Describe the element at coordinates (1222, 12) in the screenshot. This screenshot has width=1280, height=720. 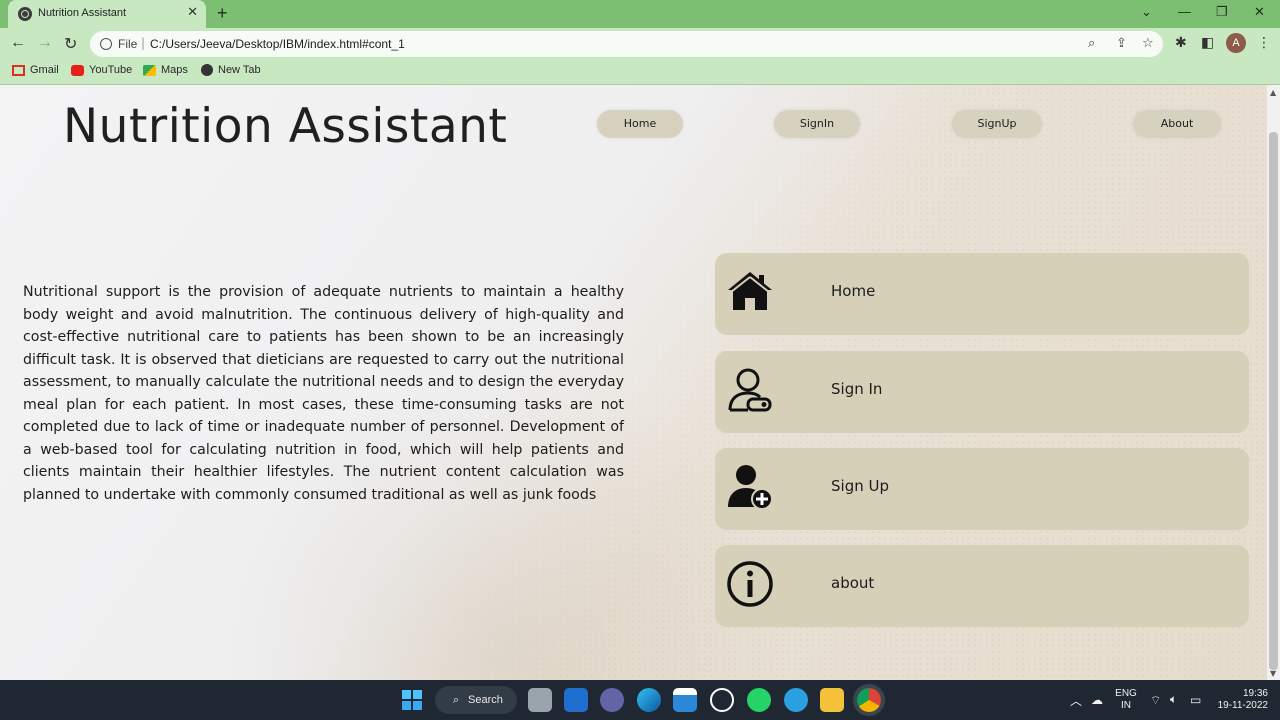
I see `maximize-button: ❐` at that location.